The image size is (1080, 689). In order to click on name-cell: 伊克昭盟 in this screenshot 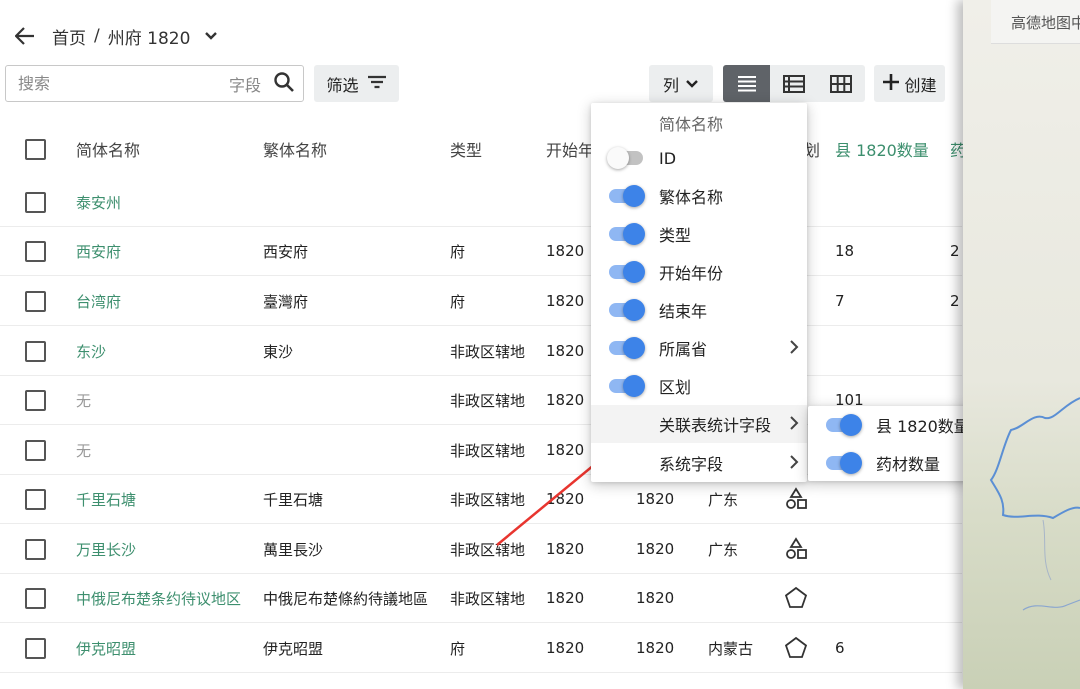, I will do `click(106, 648)`.